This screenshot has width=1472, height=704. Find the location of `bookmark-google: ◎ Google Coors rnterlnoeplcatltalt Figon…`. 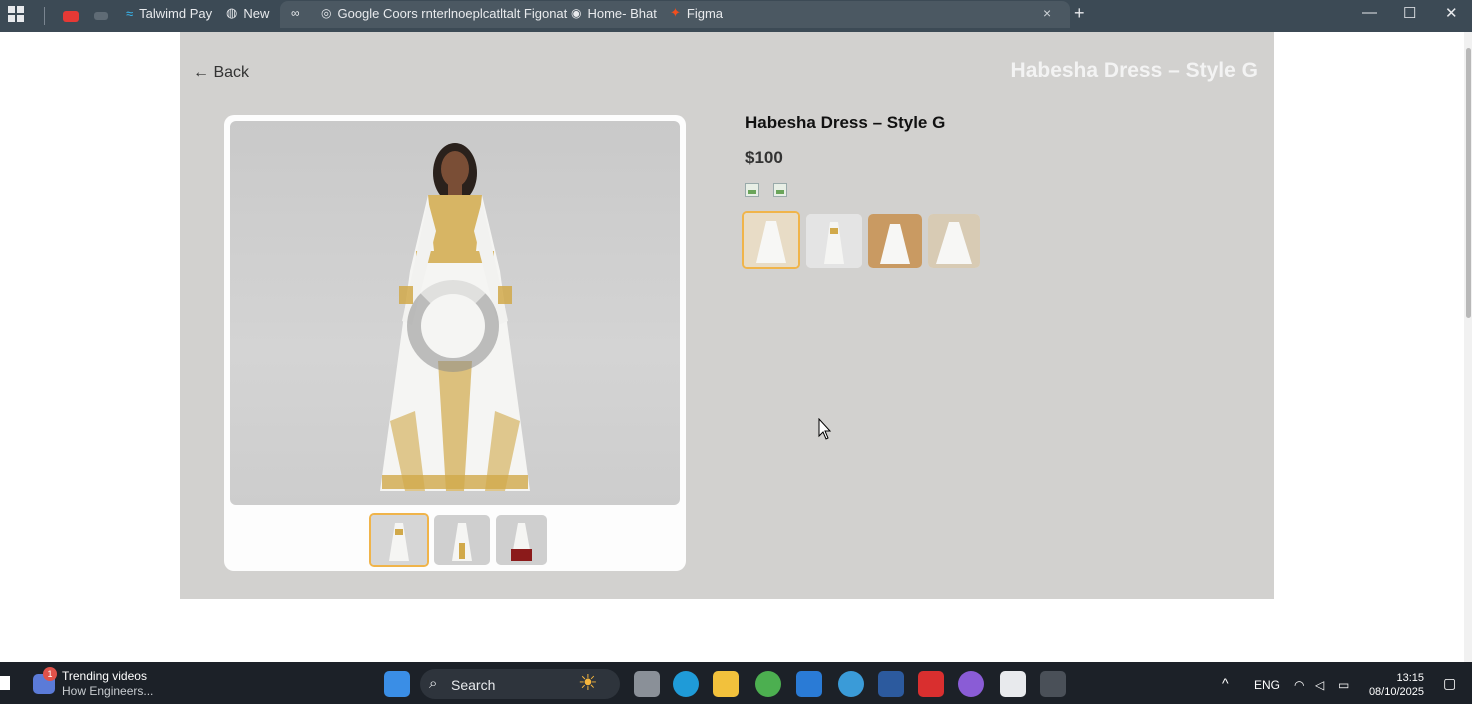

bookmark-google: ◎ Google Coors rnterlnoeplcatltalt Figon… is located at coordinates (444, 13).